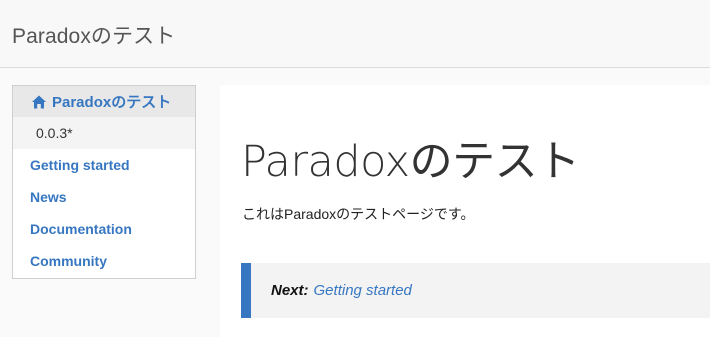 The image size is (710, 337). What do you see at coordinates (39, 101) in the screenshot?
I see `home-icon` at bounding box center [39, 101].